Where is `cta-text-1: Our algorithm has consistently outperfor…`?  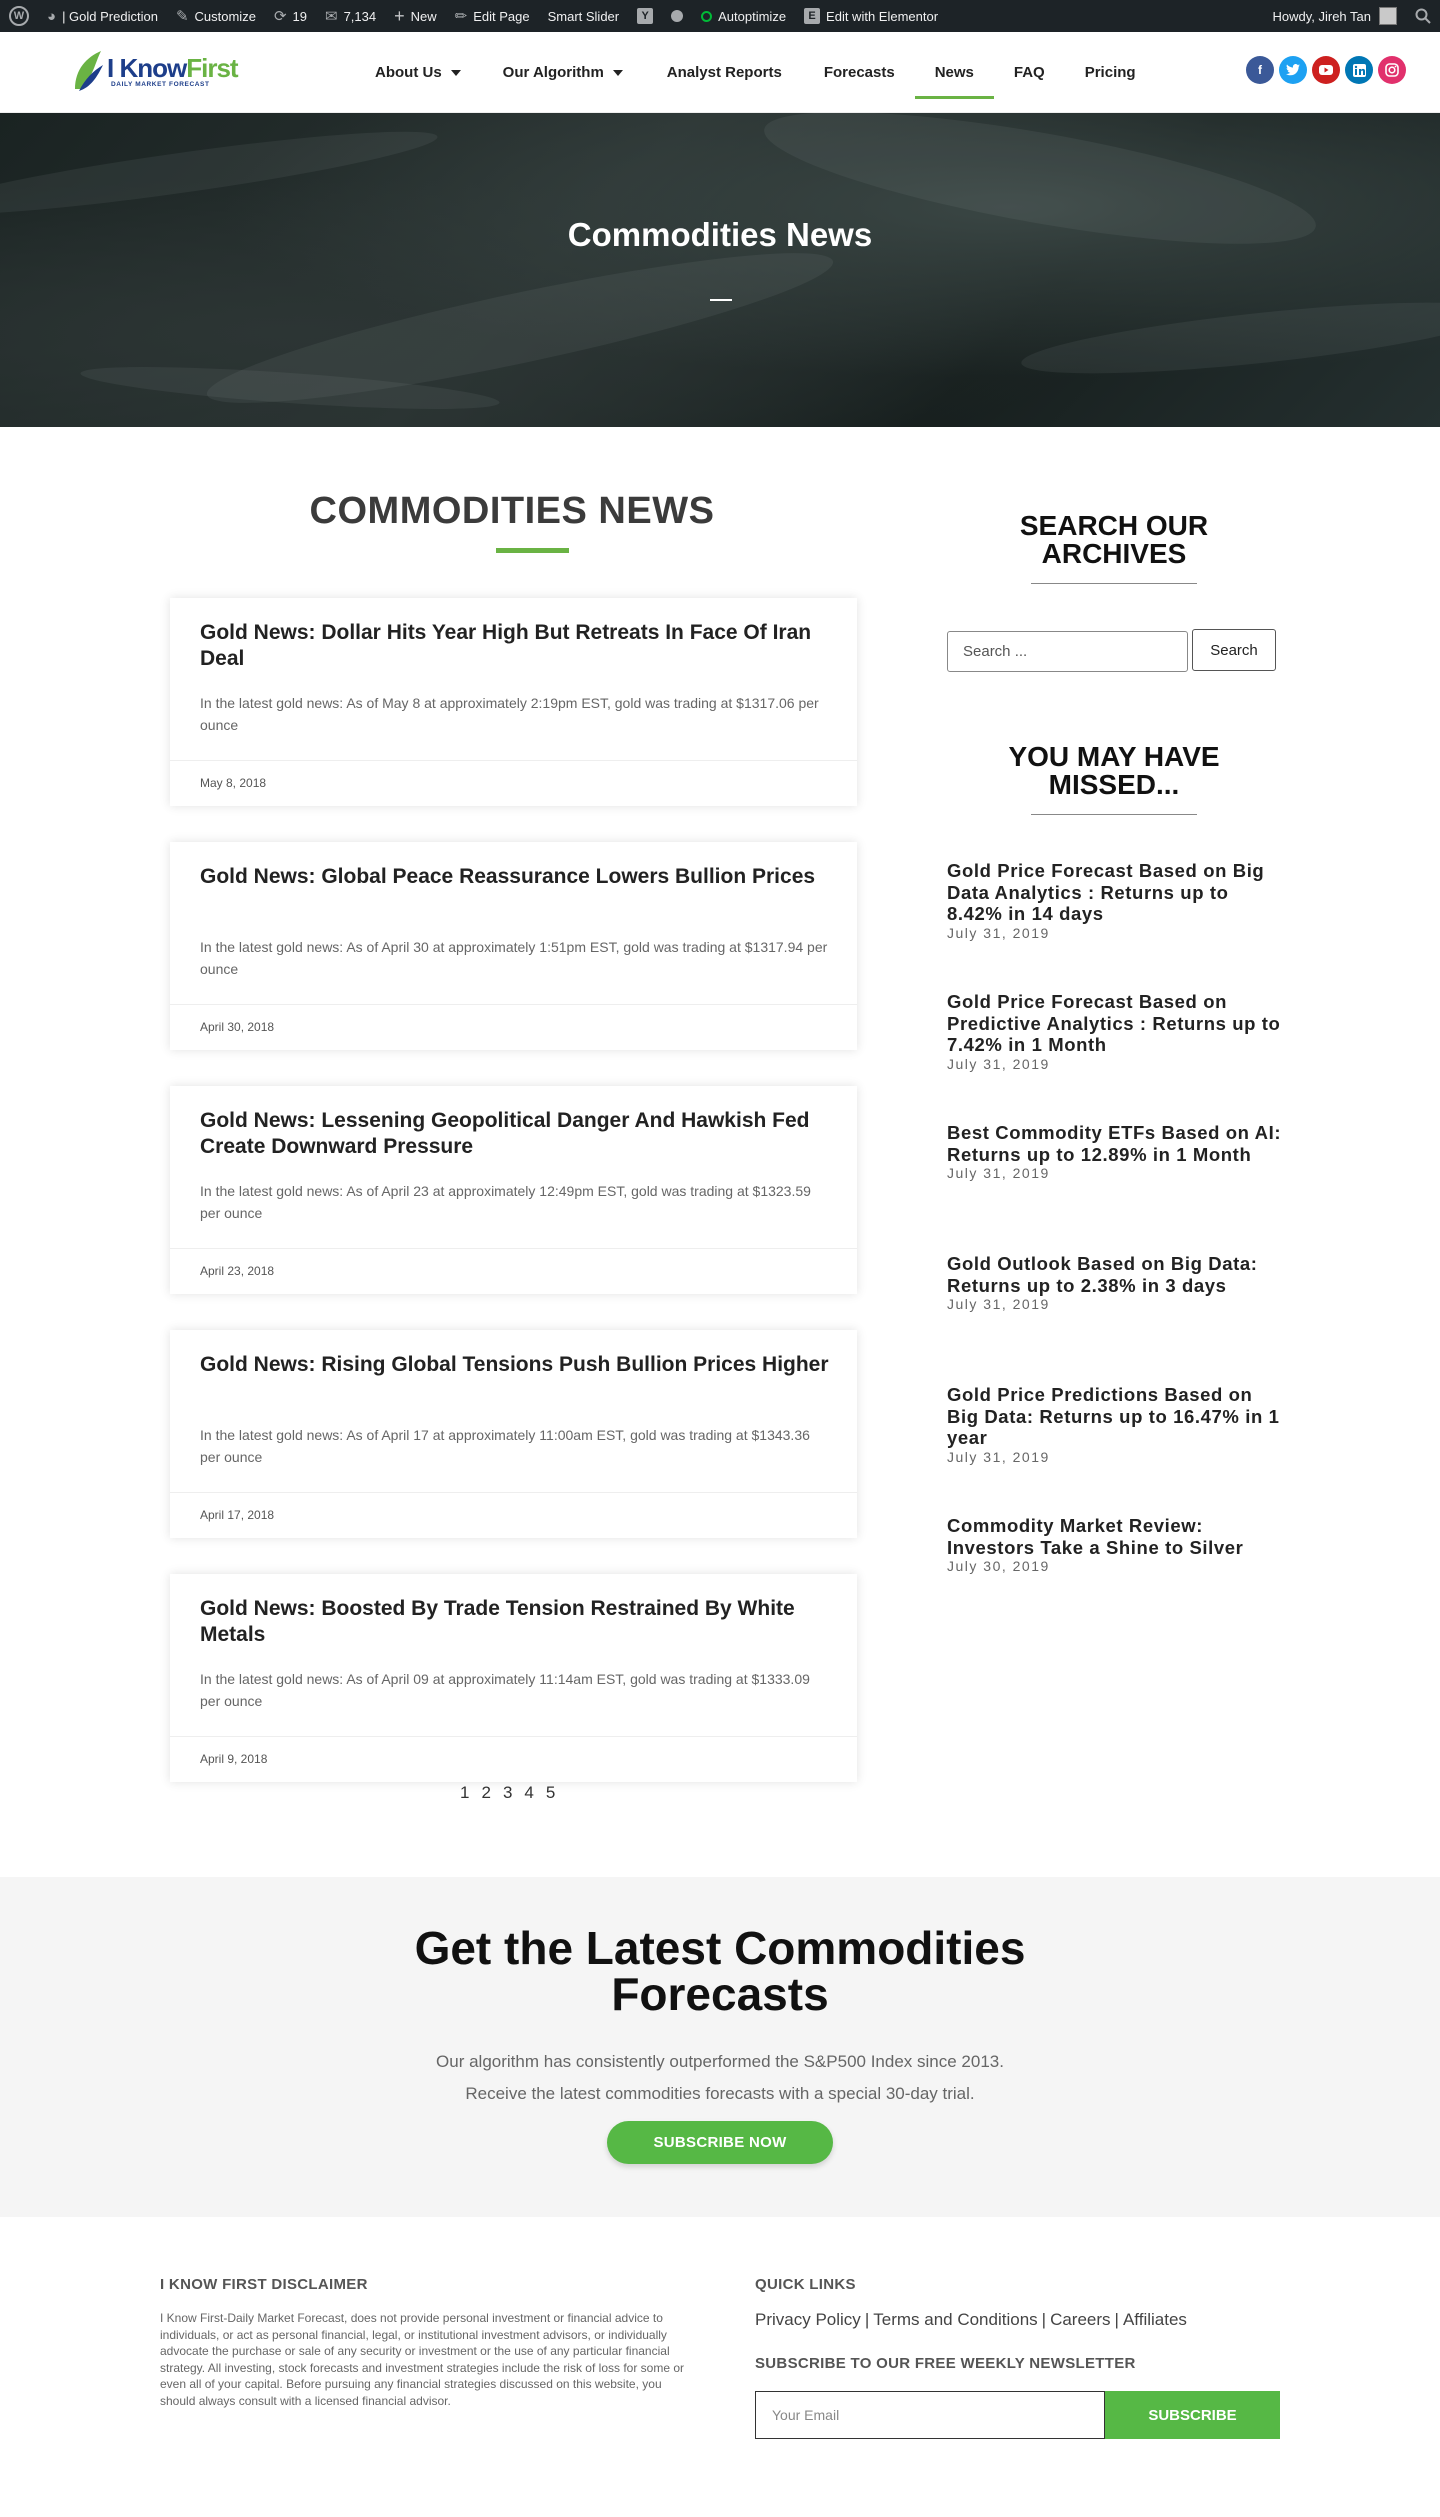 cta-text-1: Our algorithm has consistently outperfor… is located at coordinates (720, 2061).